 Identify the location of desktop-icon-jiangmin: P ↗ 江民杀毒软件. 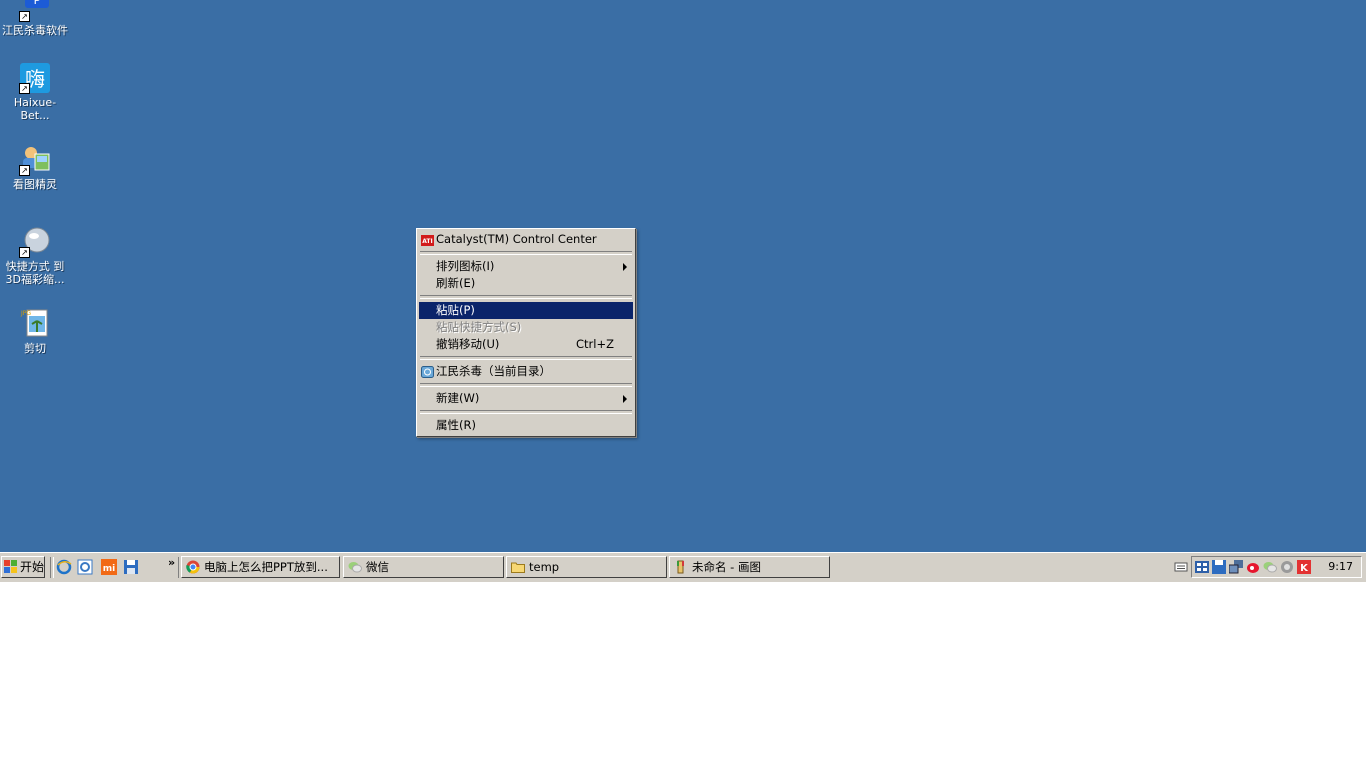
(35, 18).